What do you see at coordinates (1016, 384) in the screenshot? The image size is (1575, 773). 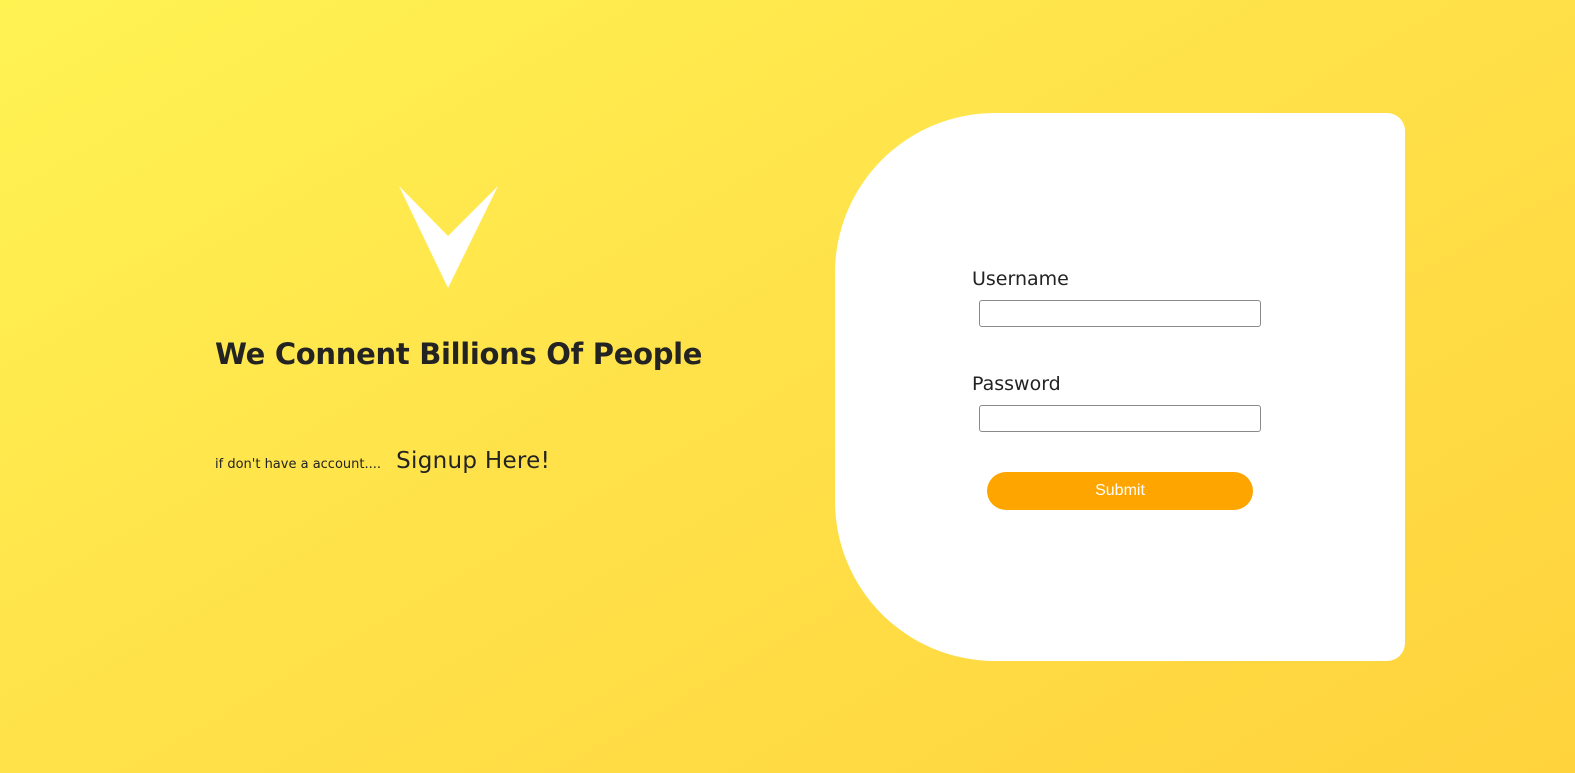 I see `password-label: Password` at bounding box center [1016, 384].